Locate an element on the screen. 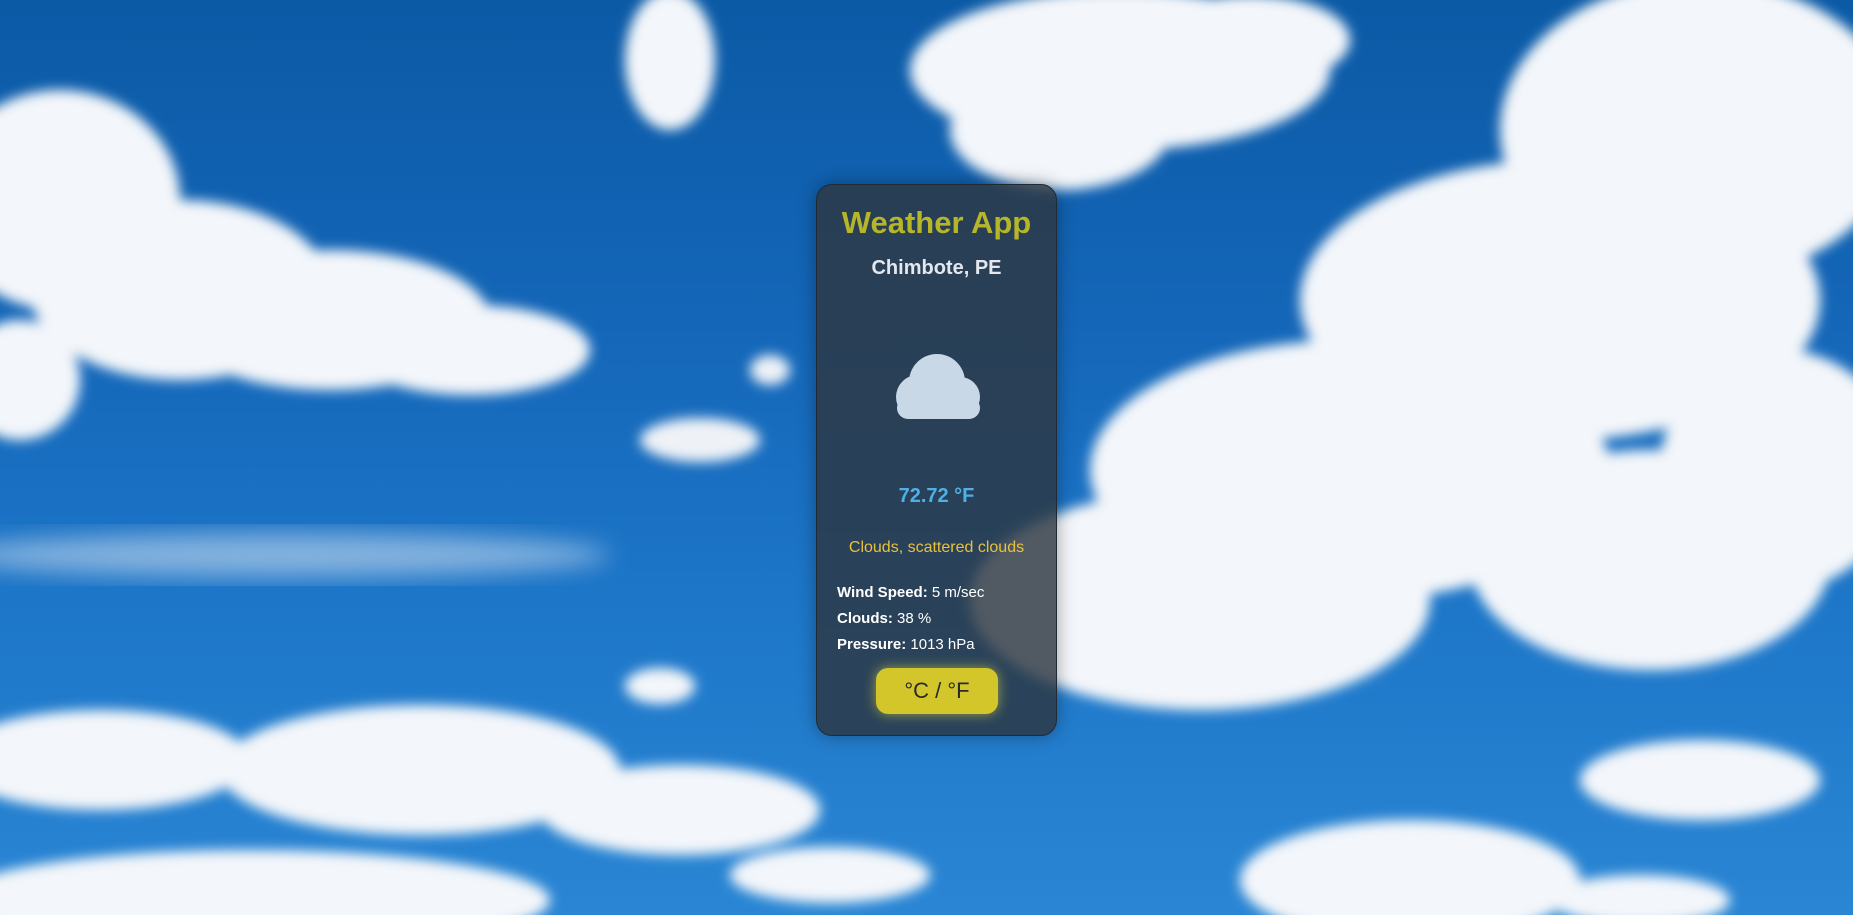 This screenshot has height=915, width=1853. detail-label: Clouds: is located at coordinates (865, 618).